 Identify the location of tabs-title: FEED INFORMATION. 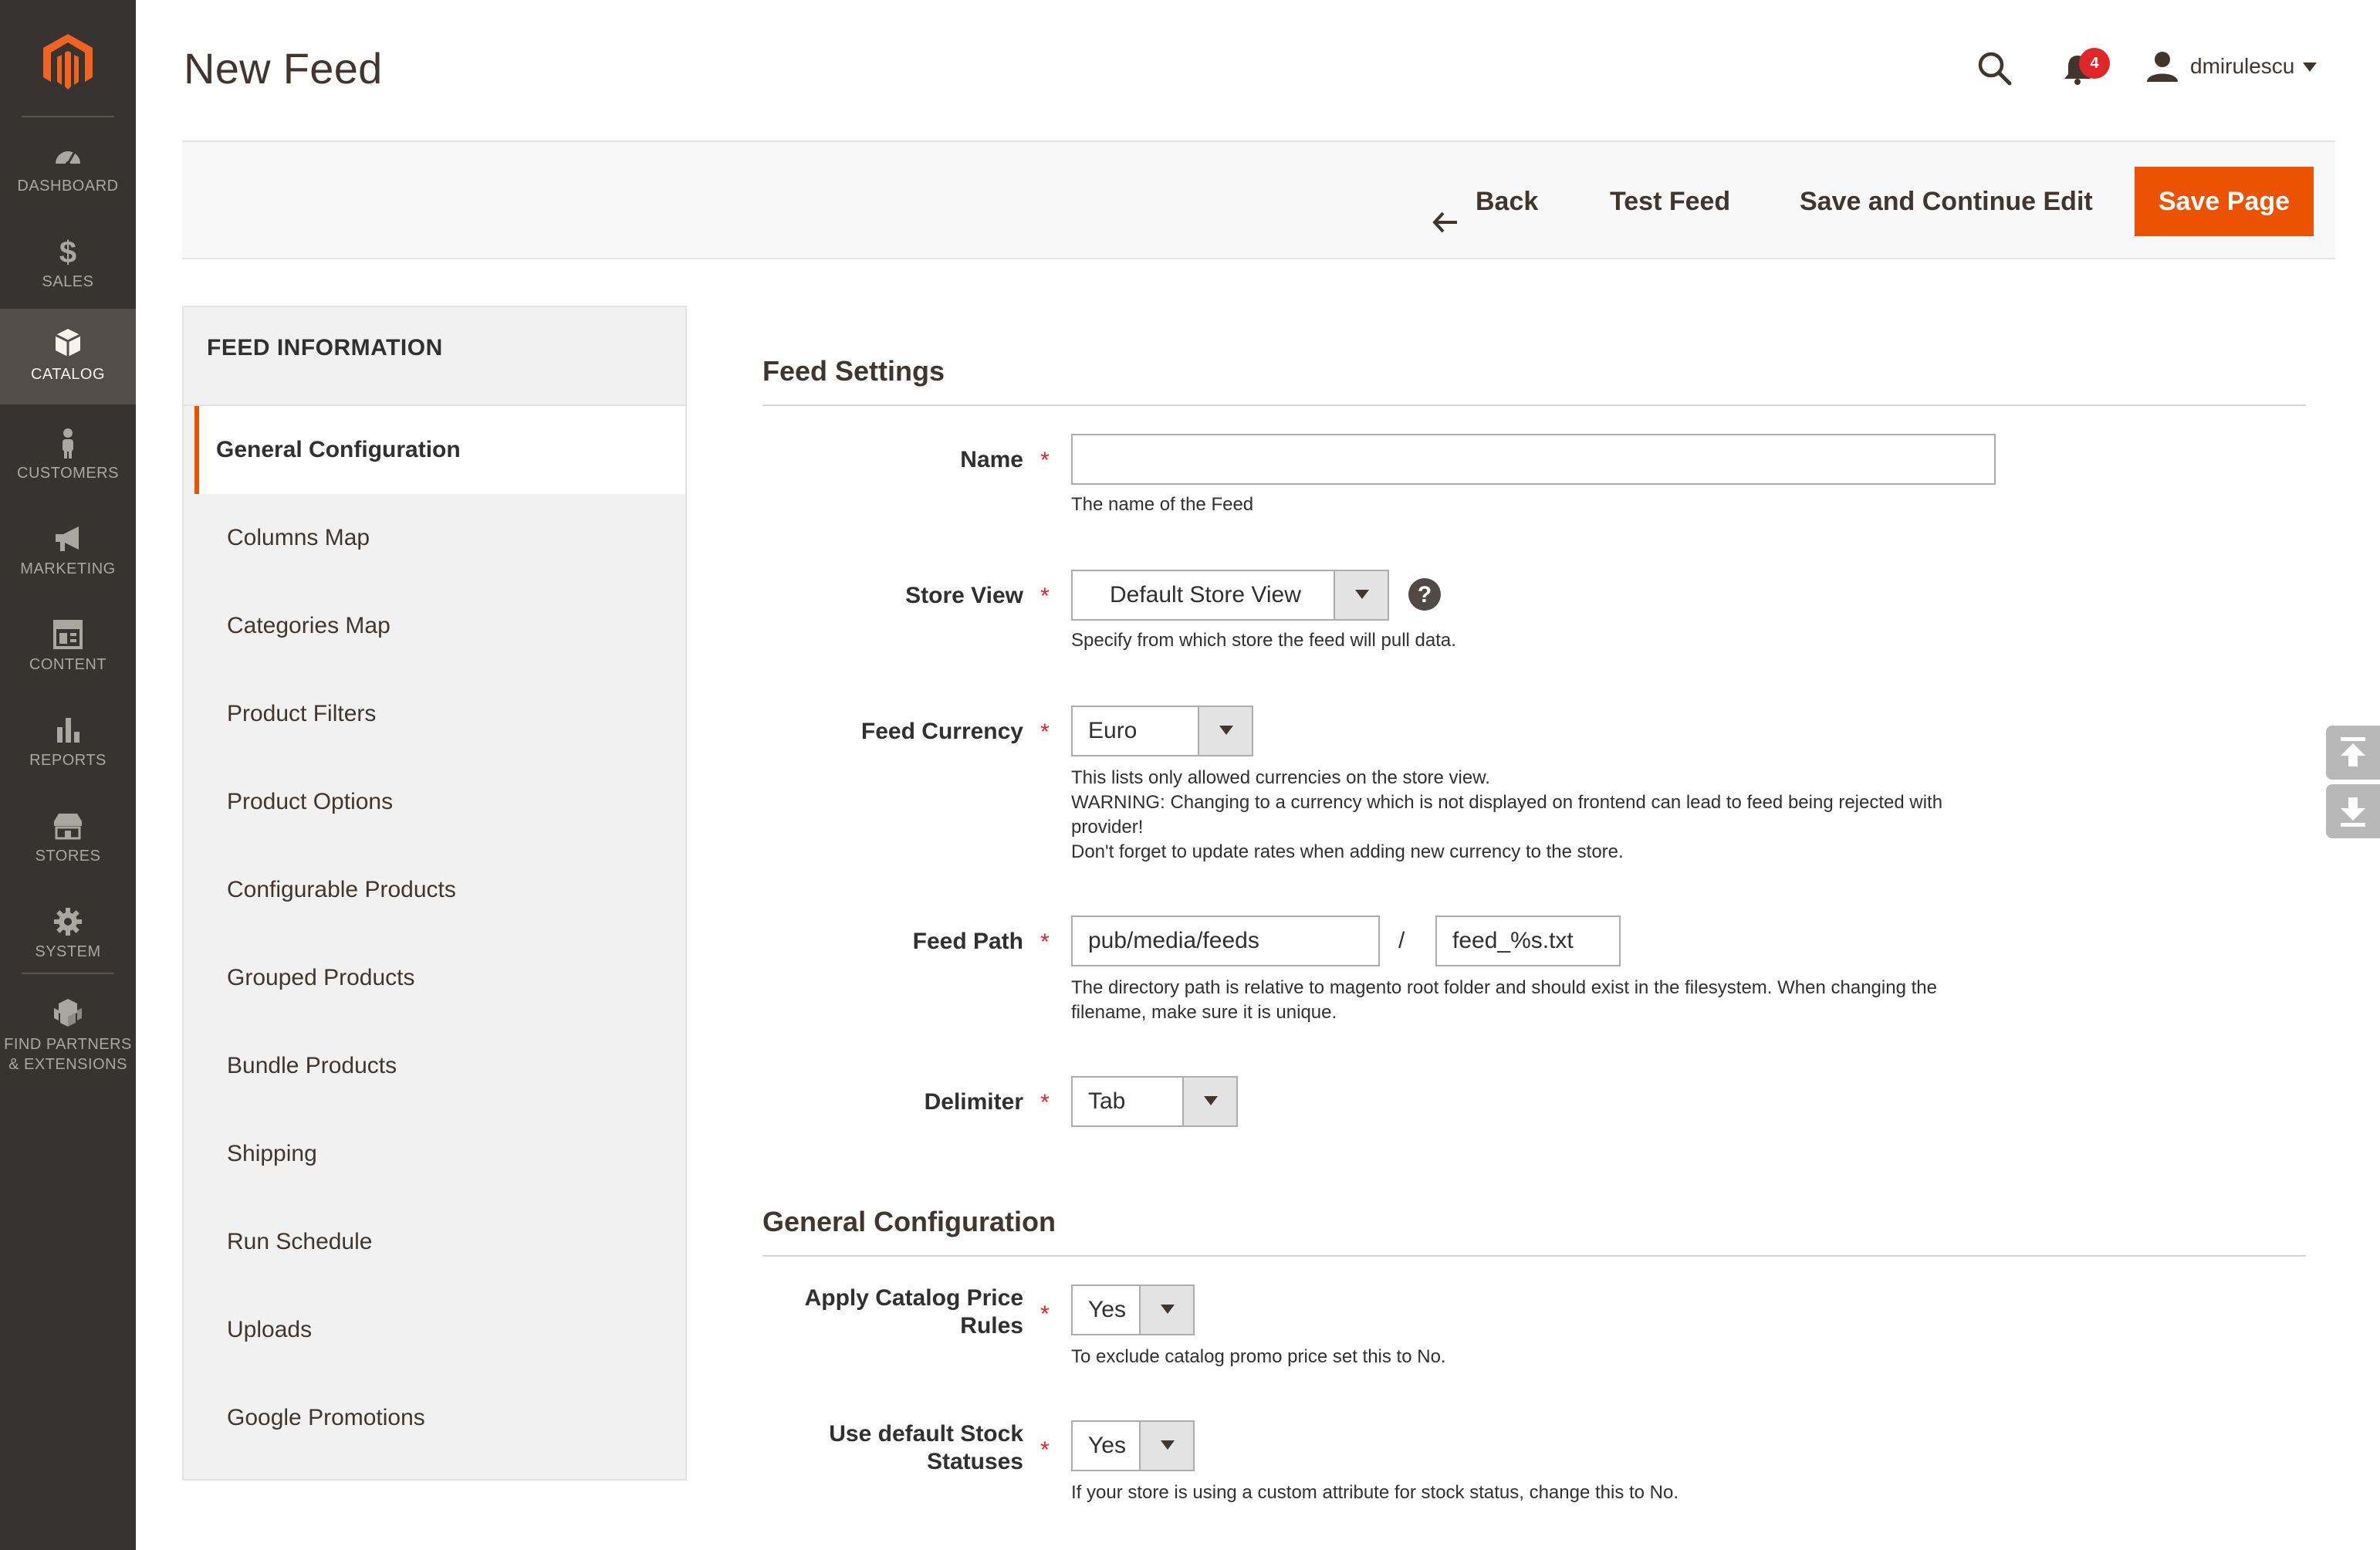
(325, 347).